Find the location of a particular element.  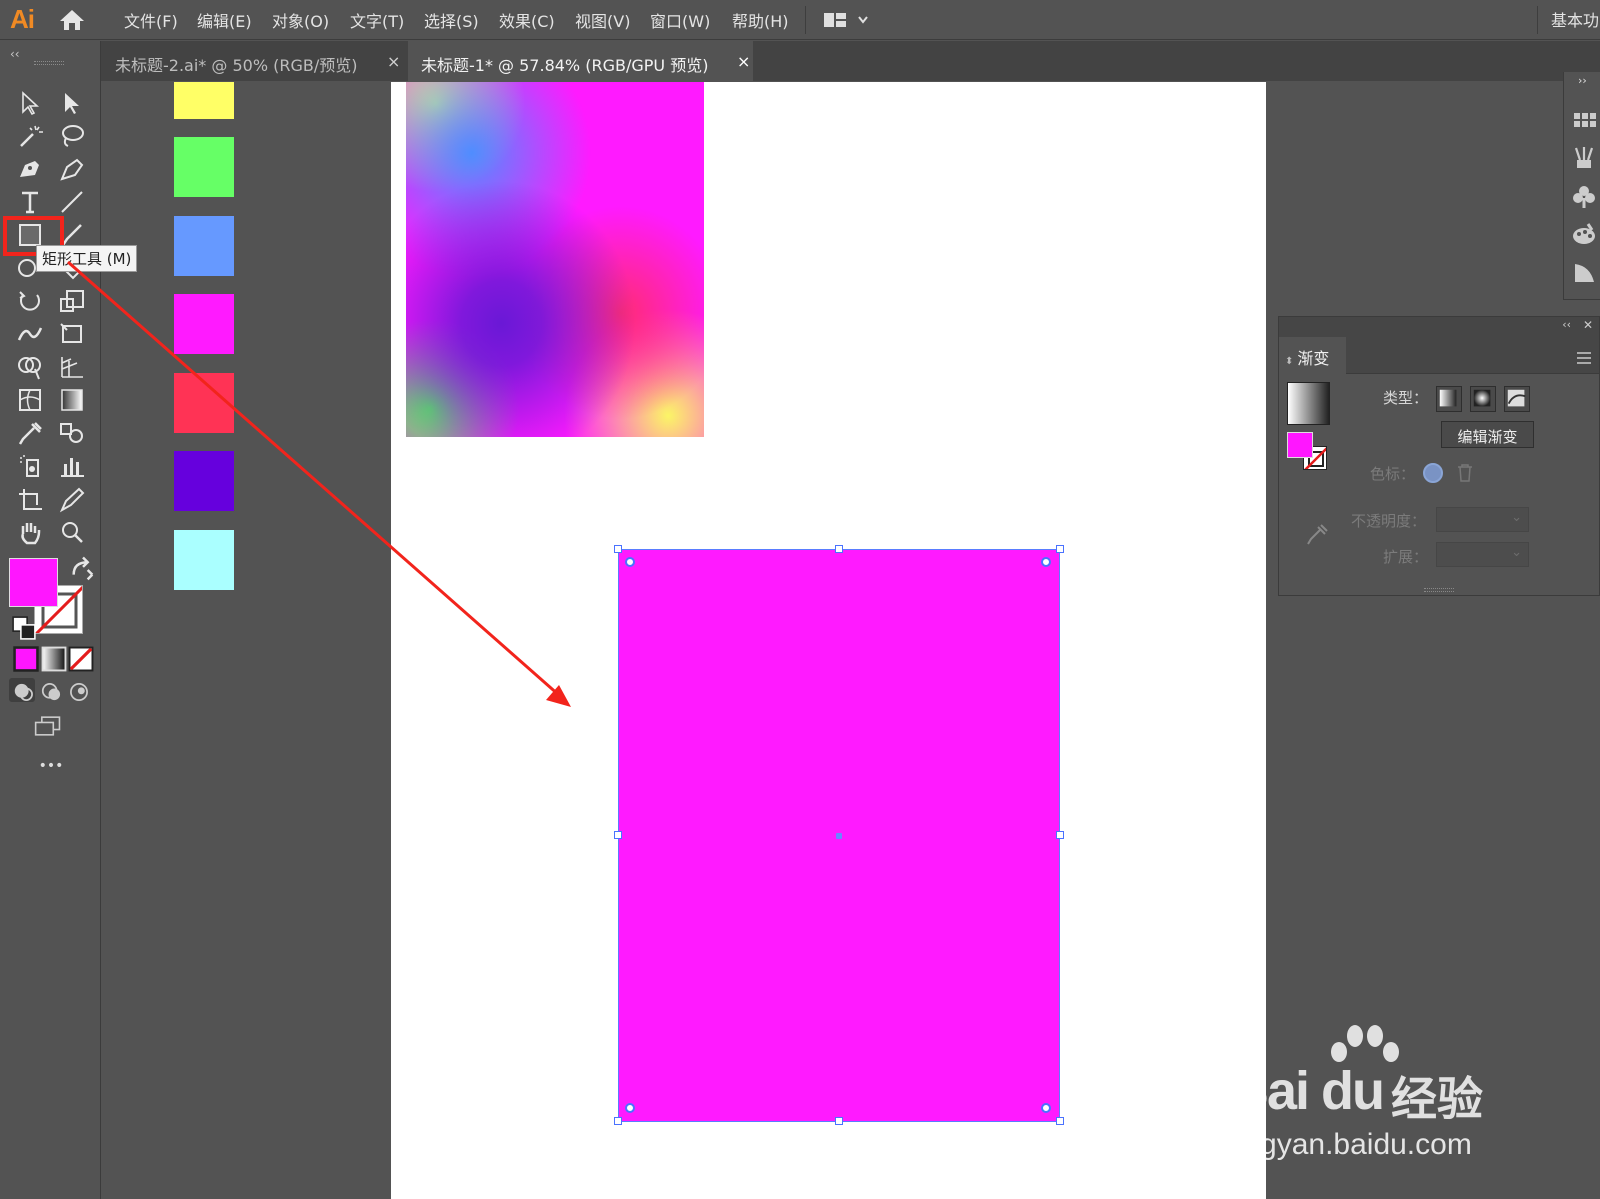

width-tool-icon is located at coordinates (30, 334).